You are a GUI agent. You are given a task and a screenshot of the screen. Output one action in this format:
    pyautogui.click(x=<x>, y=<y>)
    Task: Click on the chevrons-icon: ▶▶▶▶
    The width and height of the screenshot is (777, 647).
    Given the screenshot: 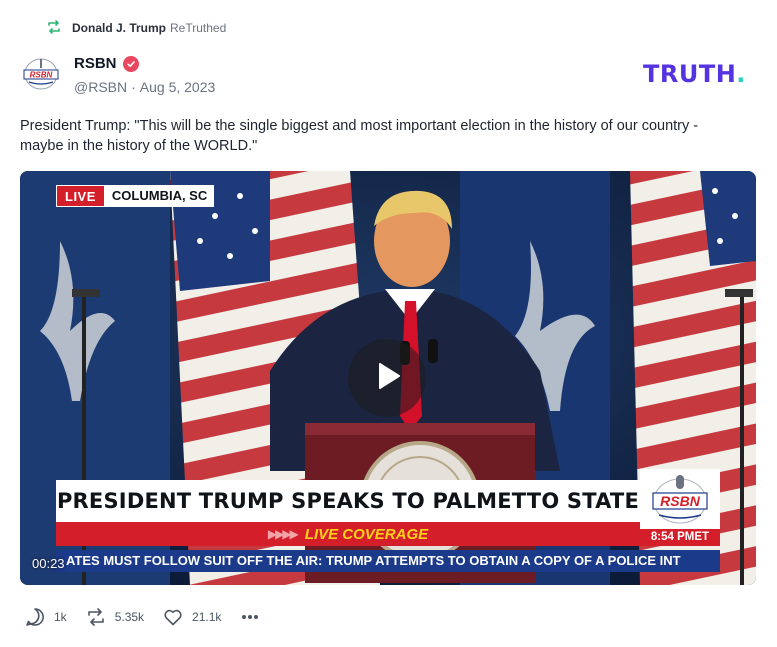 What is the action you would take?
    pyautogui.click(x=283, y=534)
    